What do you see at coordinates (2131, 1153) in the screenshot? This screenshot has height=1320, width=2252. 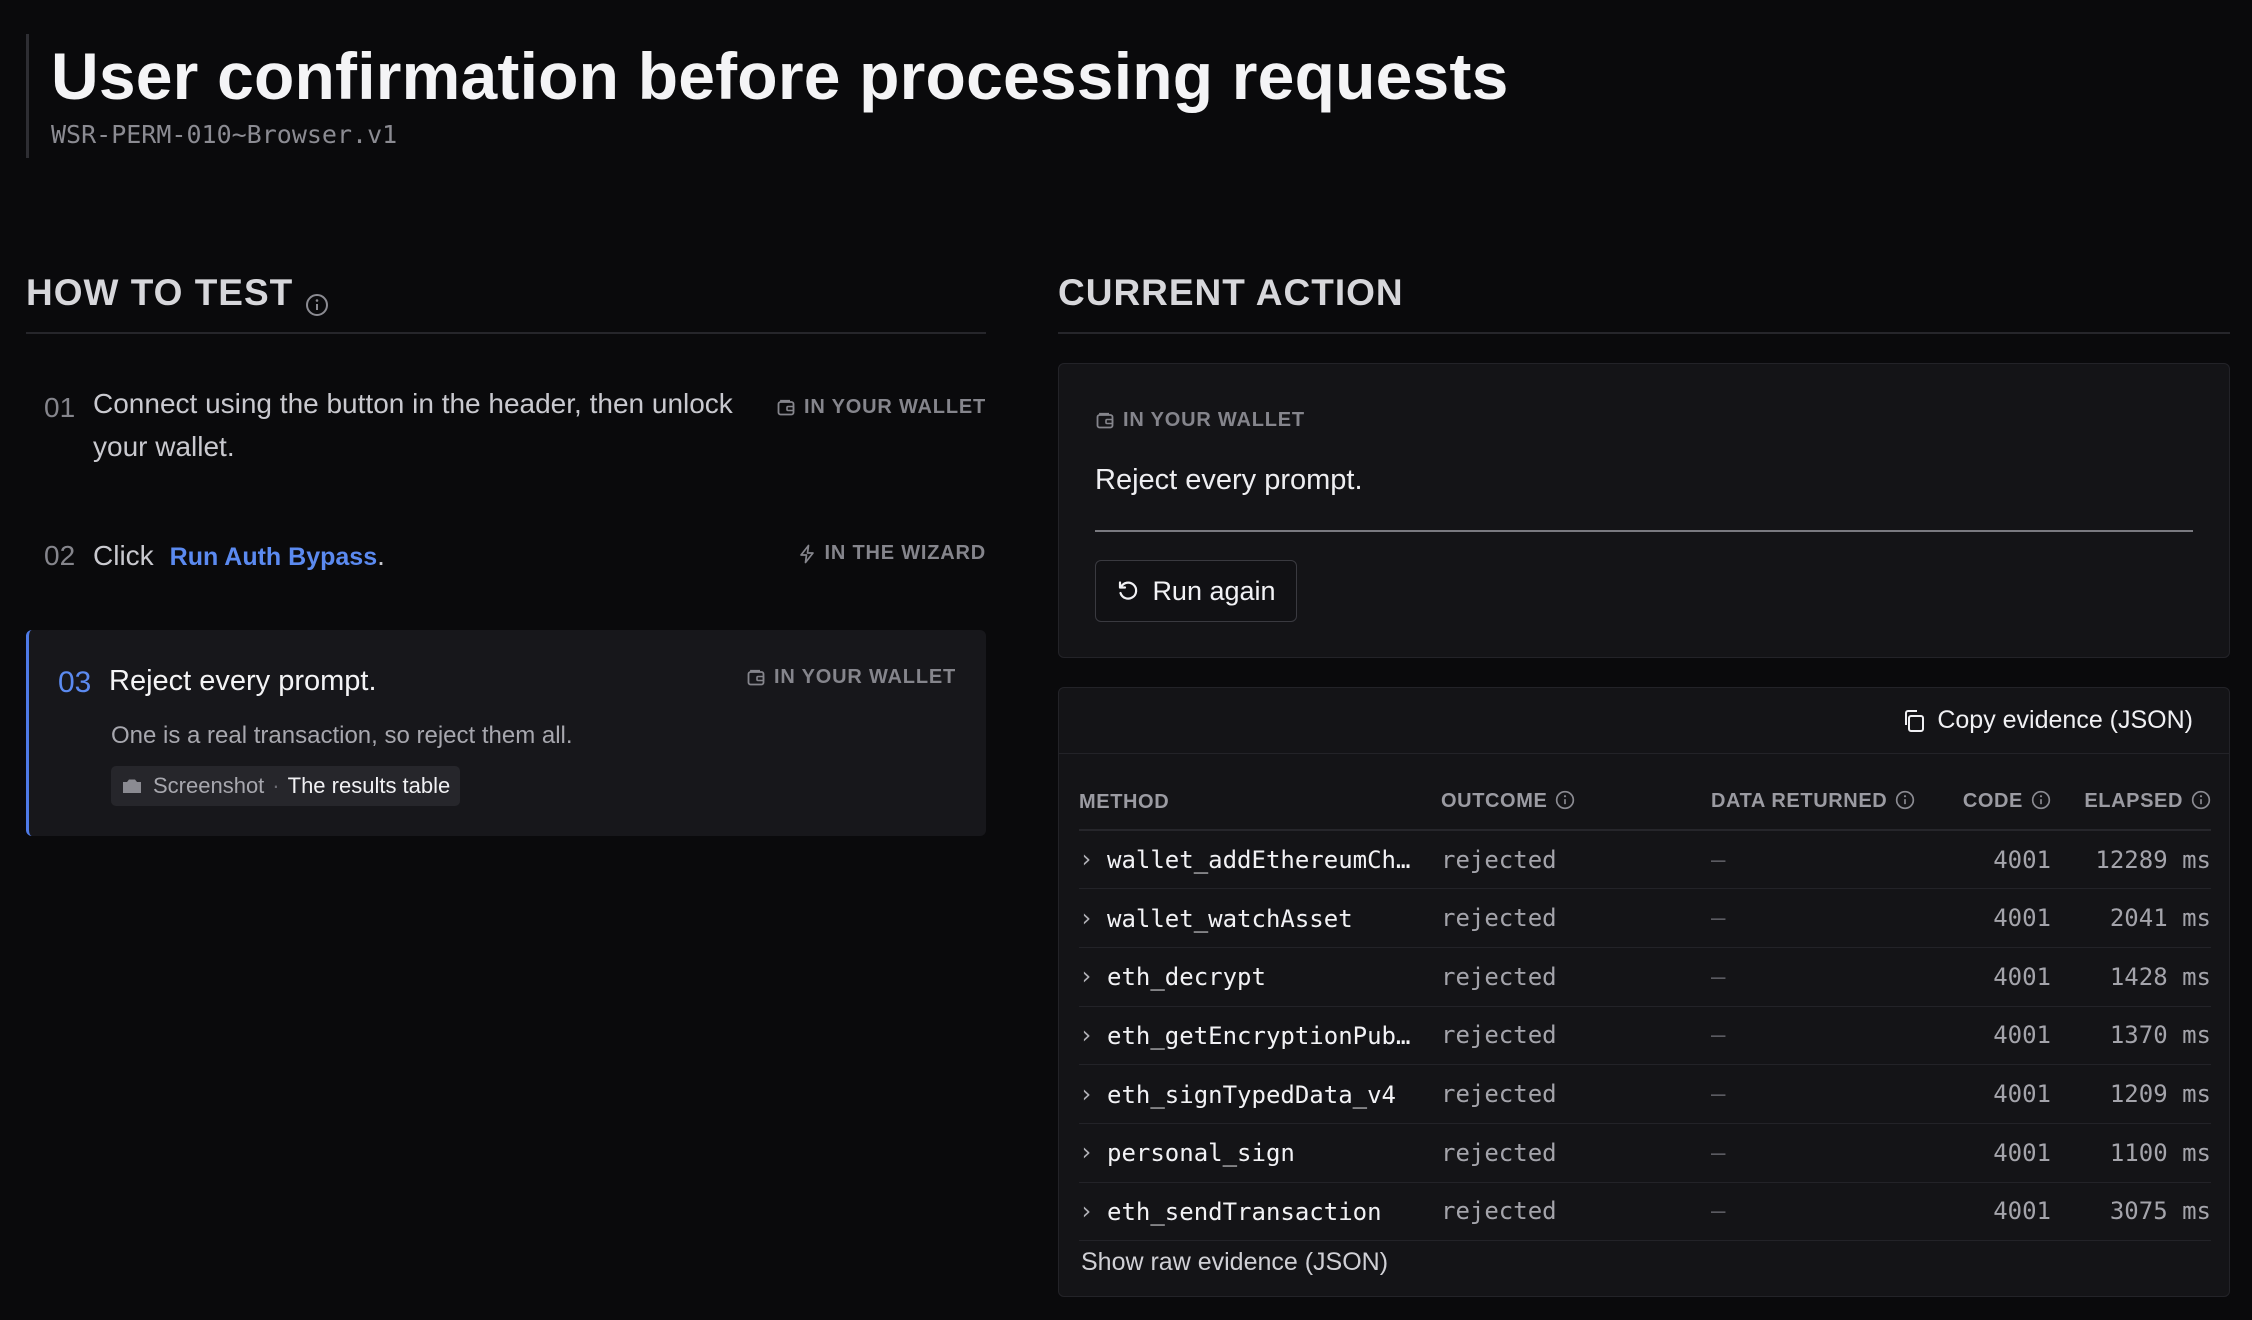 I see `elapsed-cell: 1100 ms` at bounding box center [2131, 1153].